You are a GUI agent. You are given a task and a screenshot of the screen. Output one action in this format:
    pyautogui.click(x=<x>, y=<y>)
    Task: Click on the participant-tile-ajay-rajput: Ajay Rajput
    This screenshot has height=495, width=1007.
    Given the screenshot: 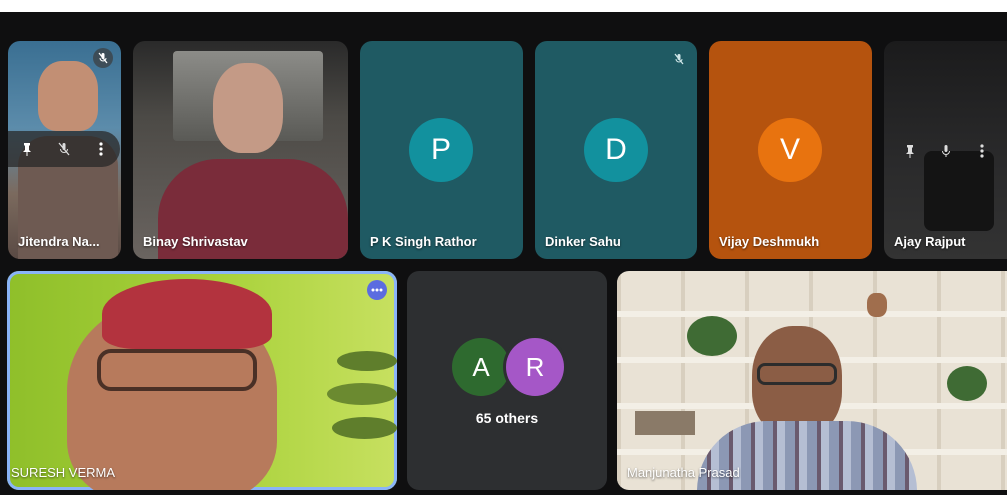 What is the action you would take?
    pyautogui.click(x=945, y=150)
    